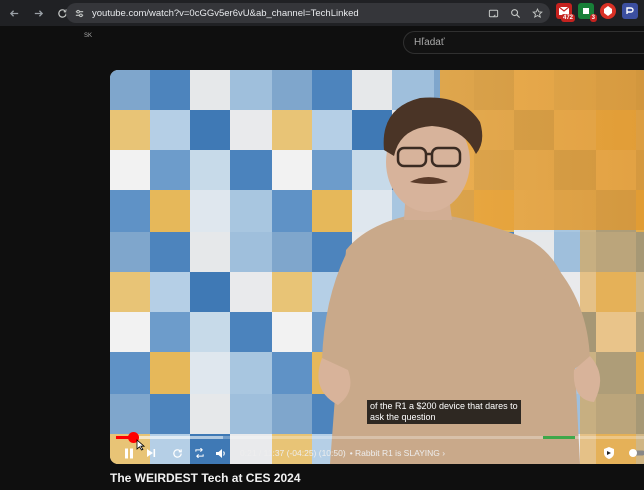  I want to click on extensions-area: 472 3, so click(597, 12).